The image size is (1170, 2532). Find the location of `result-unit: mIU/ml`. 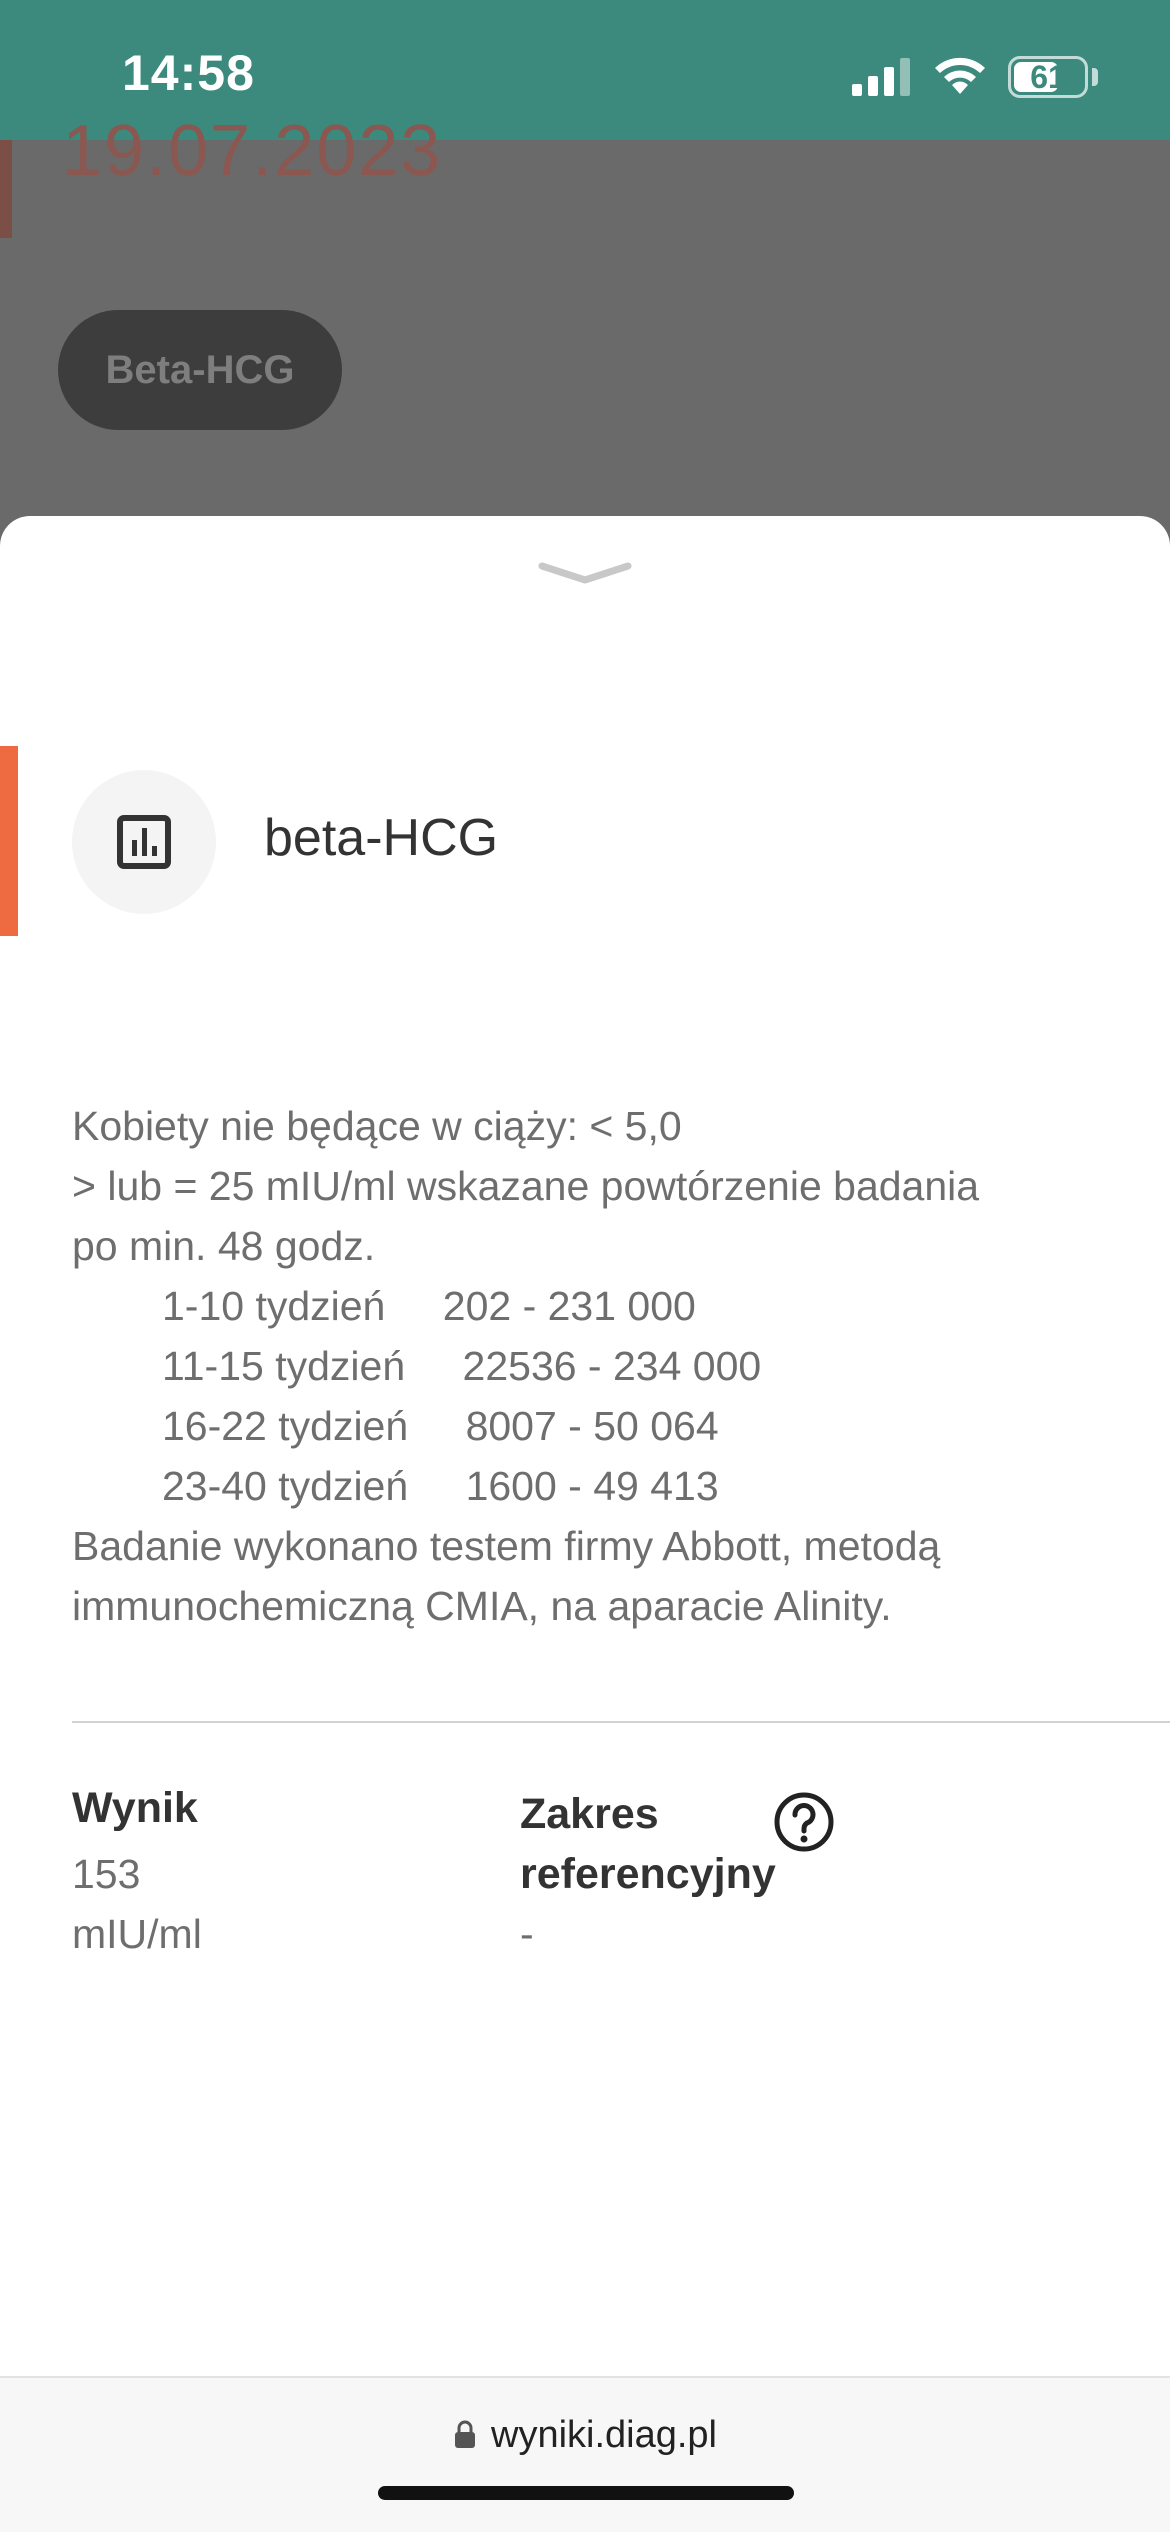

result-unit: mIU/ml is located at coordinates (137, 1934).